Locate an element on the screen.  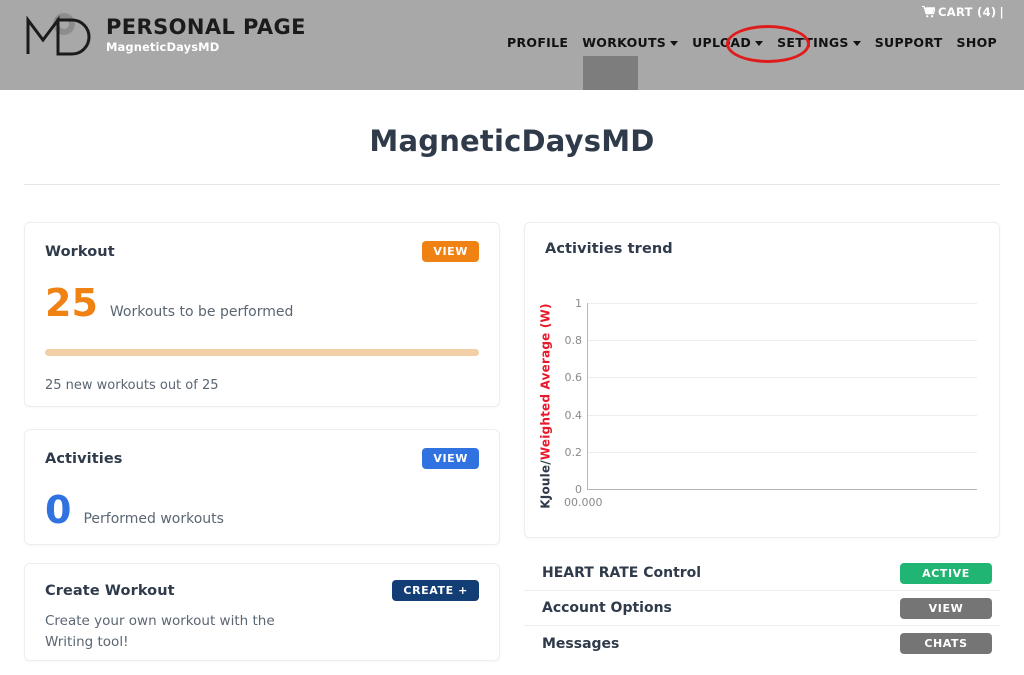
create-card-header: Create Workout CREATE + is located at coordinates (262, 590).